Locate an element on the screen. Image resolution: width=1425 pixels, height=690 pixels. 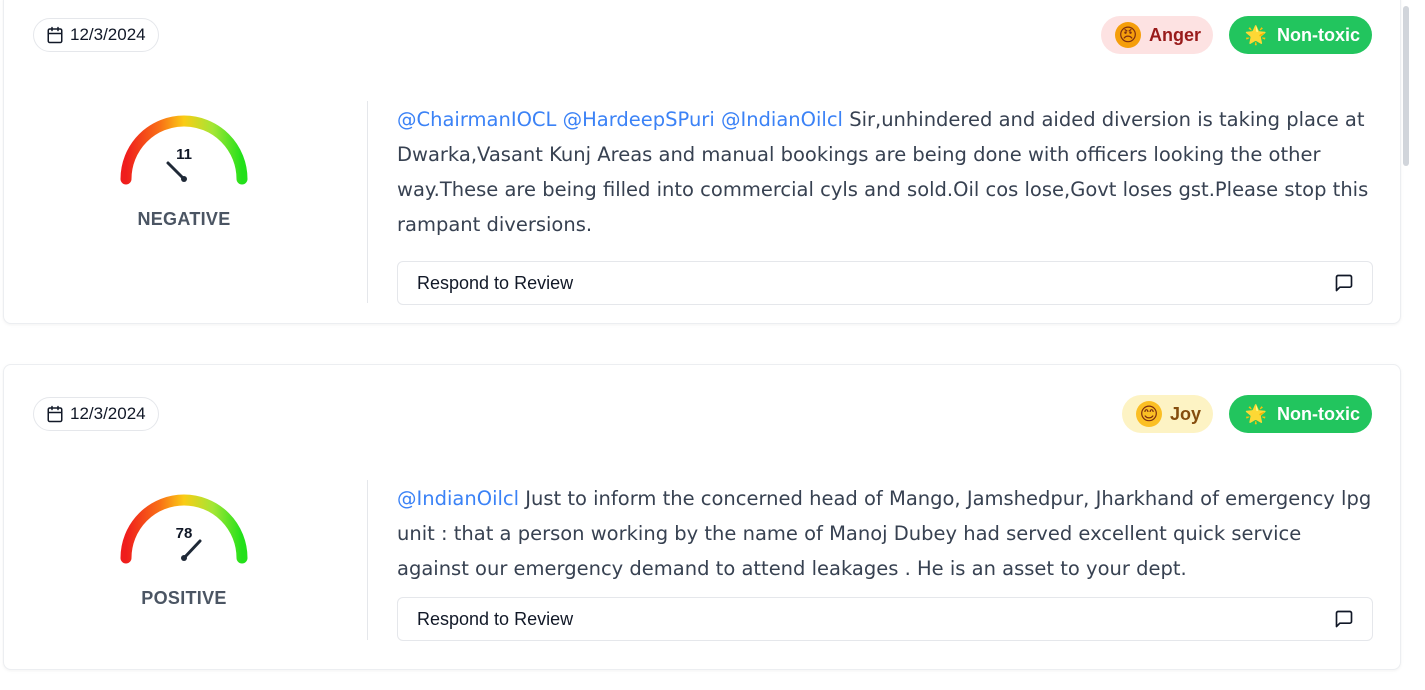
mention-link: @ChairmanIOCL is located at coordinates (476, 119).